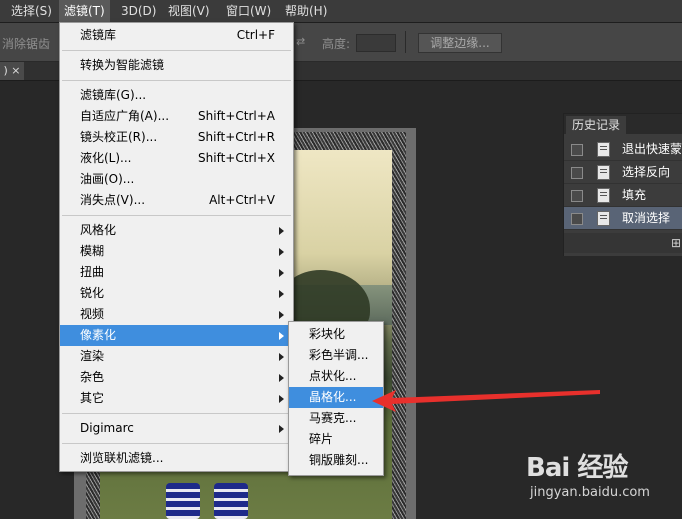  Describe the element at coordinates (176, 377) in the screenshot. I see `menu-item-noise: 杂色` at that location.